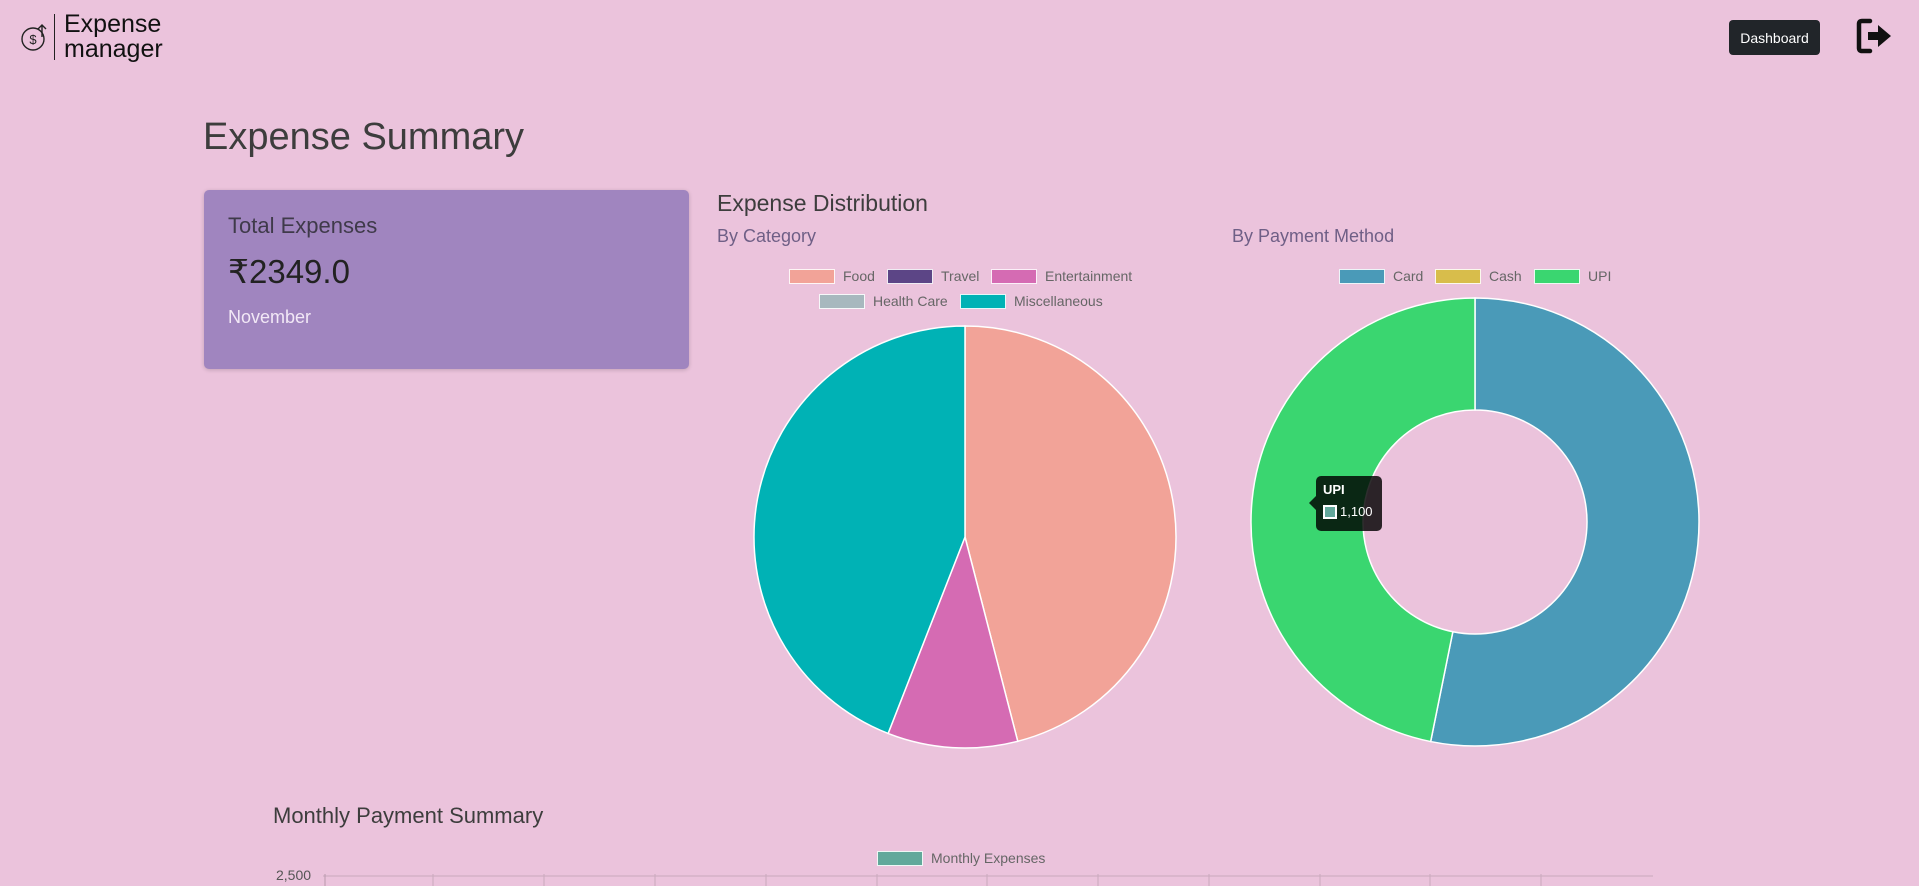 The image size is (1919, 886). What do you see at coordinates (294, 875) in the screenshot?
I see `y-axis-tick: 2,500` at bounding box center [294, 875].